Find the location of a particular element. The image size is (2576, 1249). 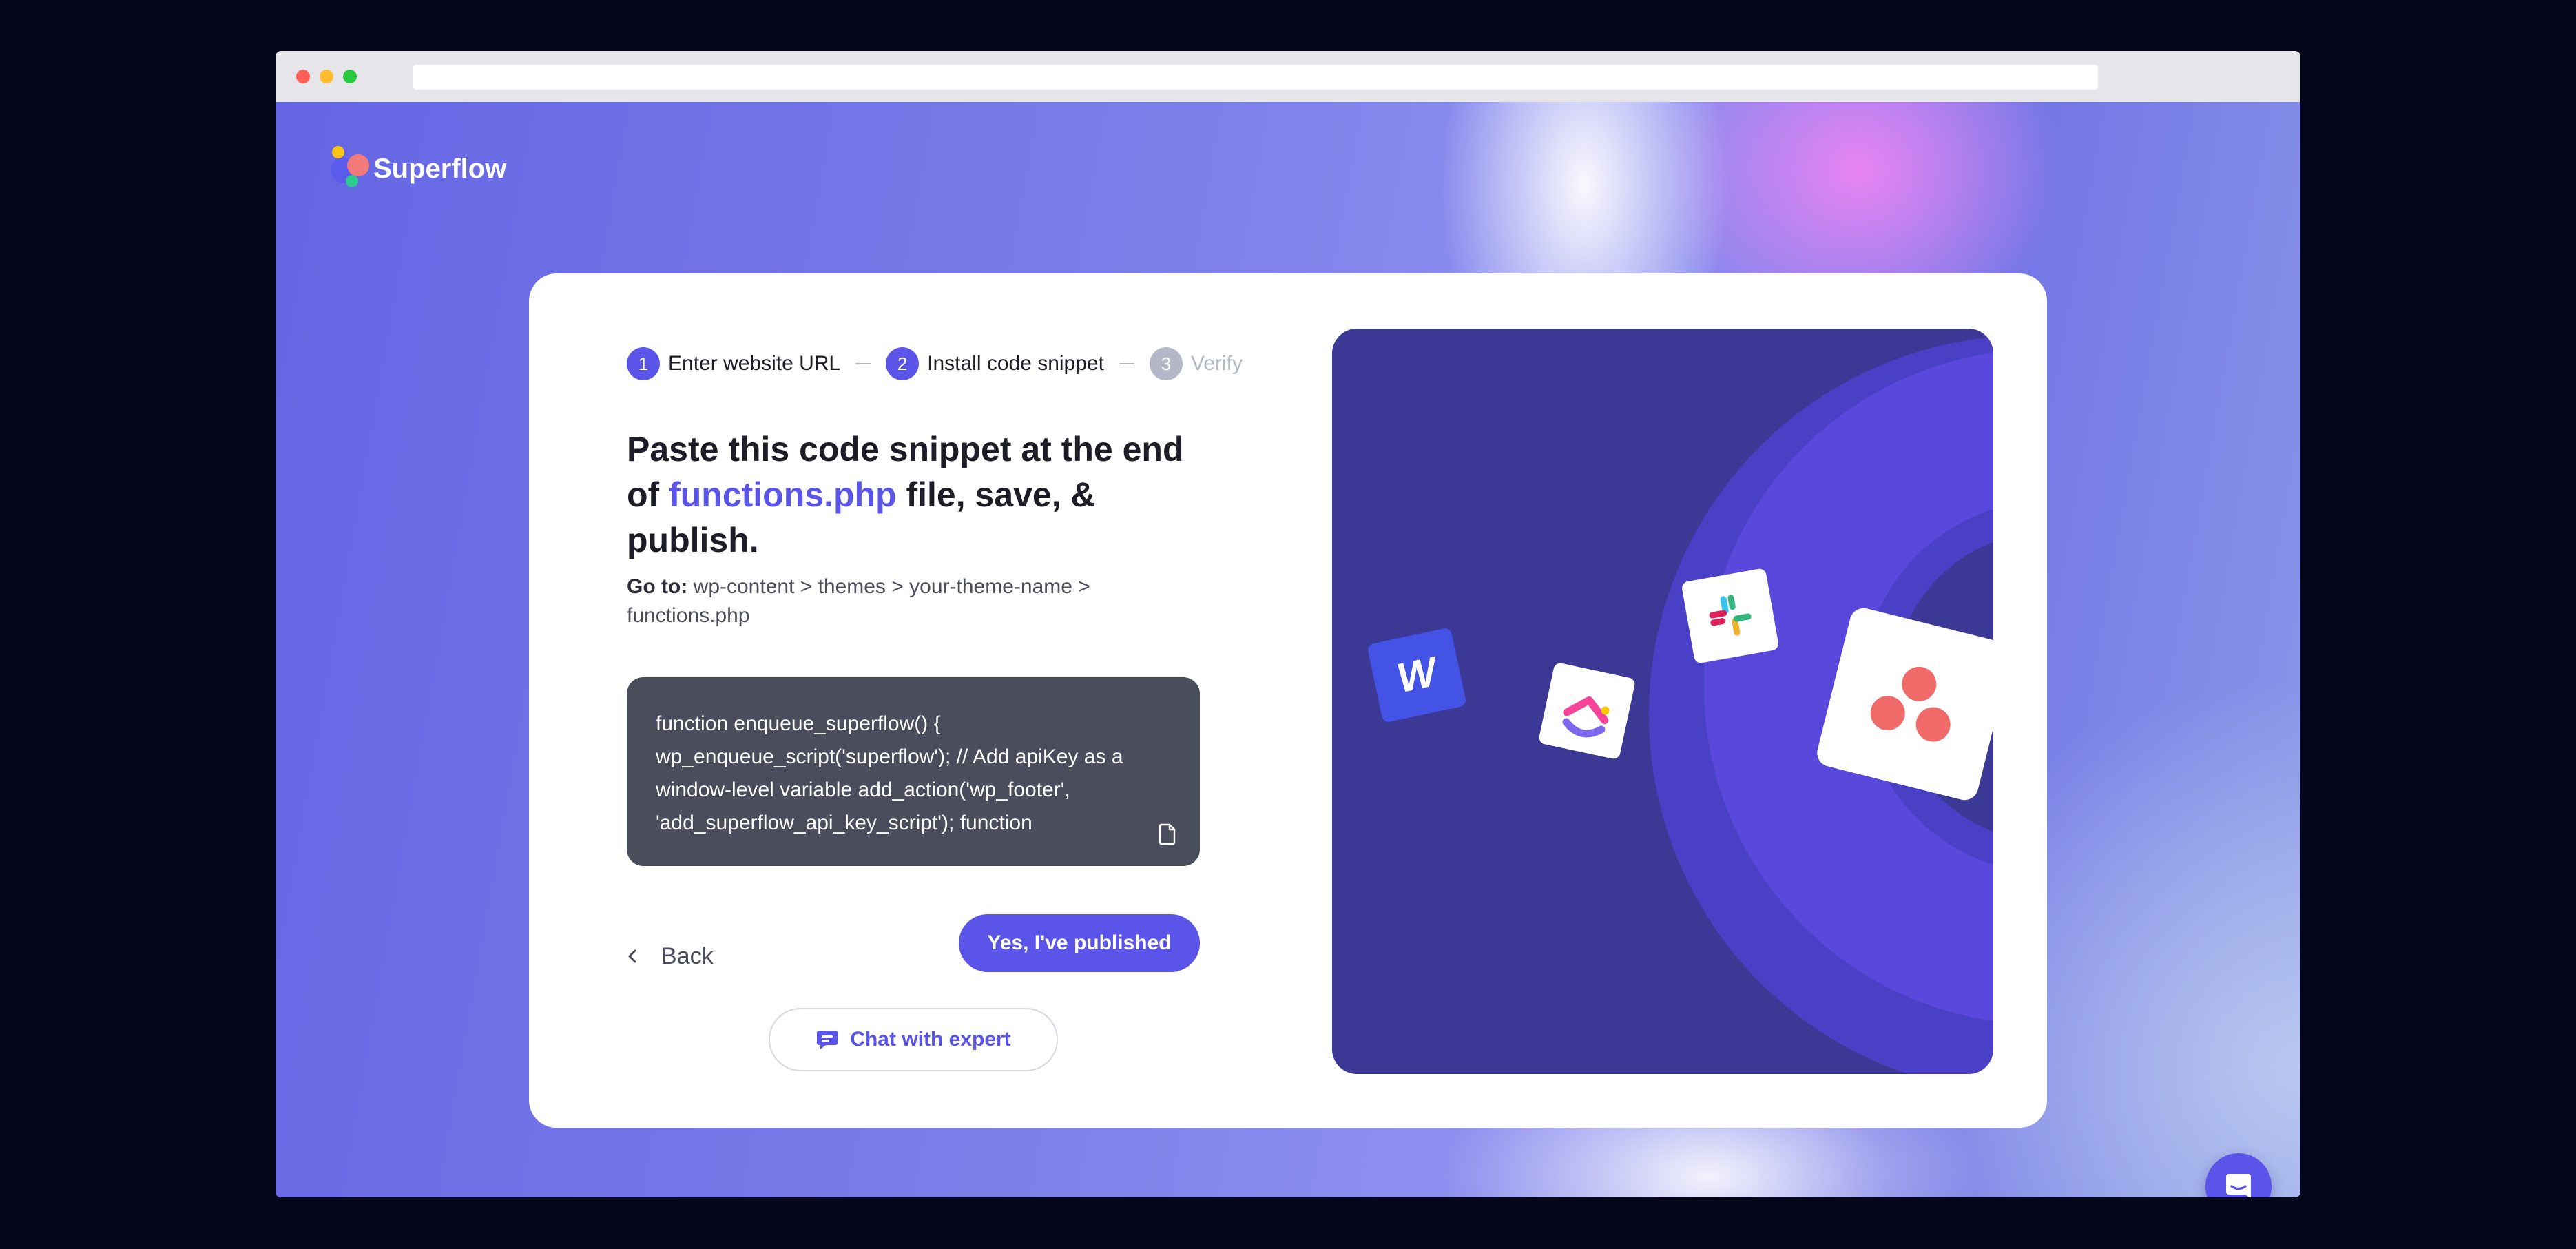

minimize-window-button is located at coordinates (326, 77).